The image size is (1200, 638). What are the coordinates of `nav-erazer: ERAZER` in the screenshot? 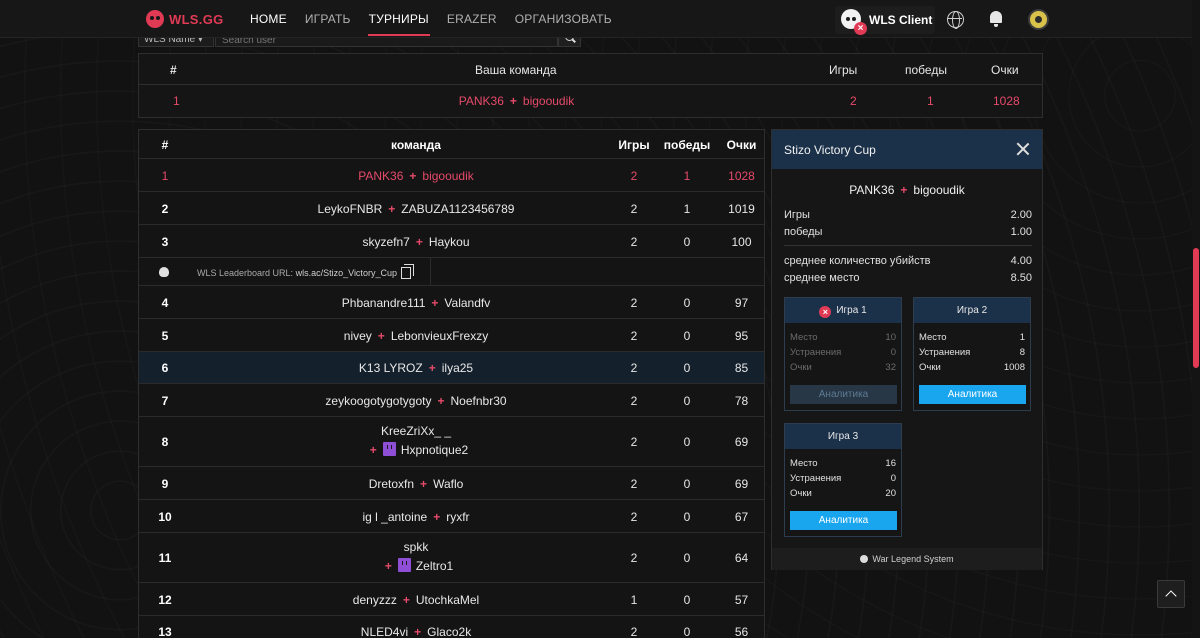 It's located at (472, 19).